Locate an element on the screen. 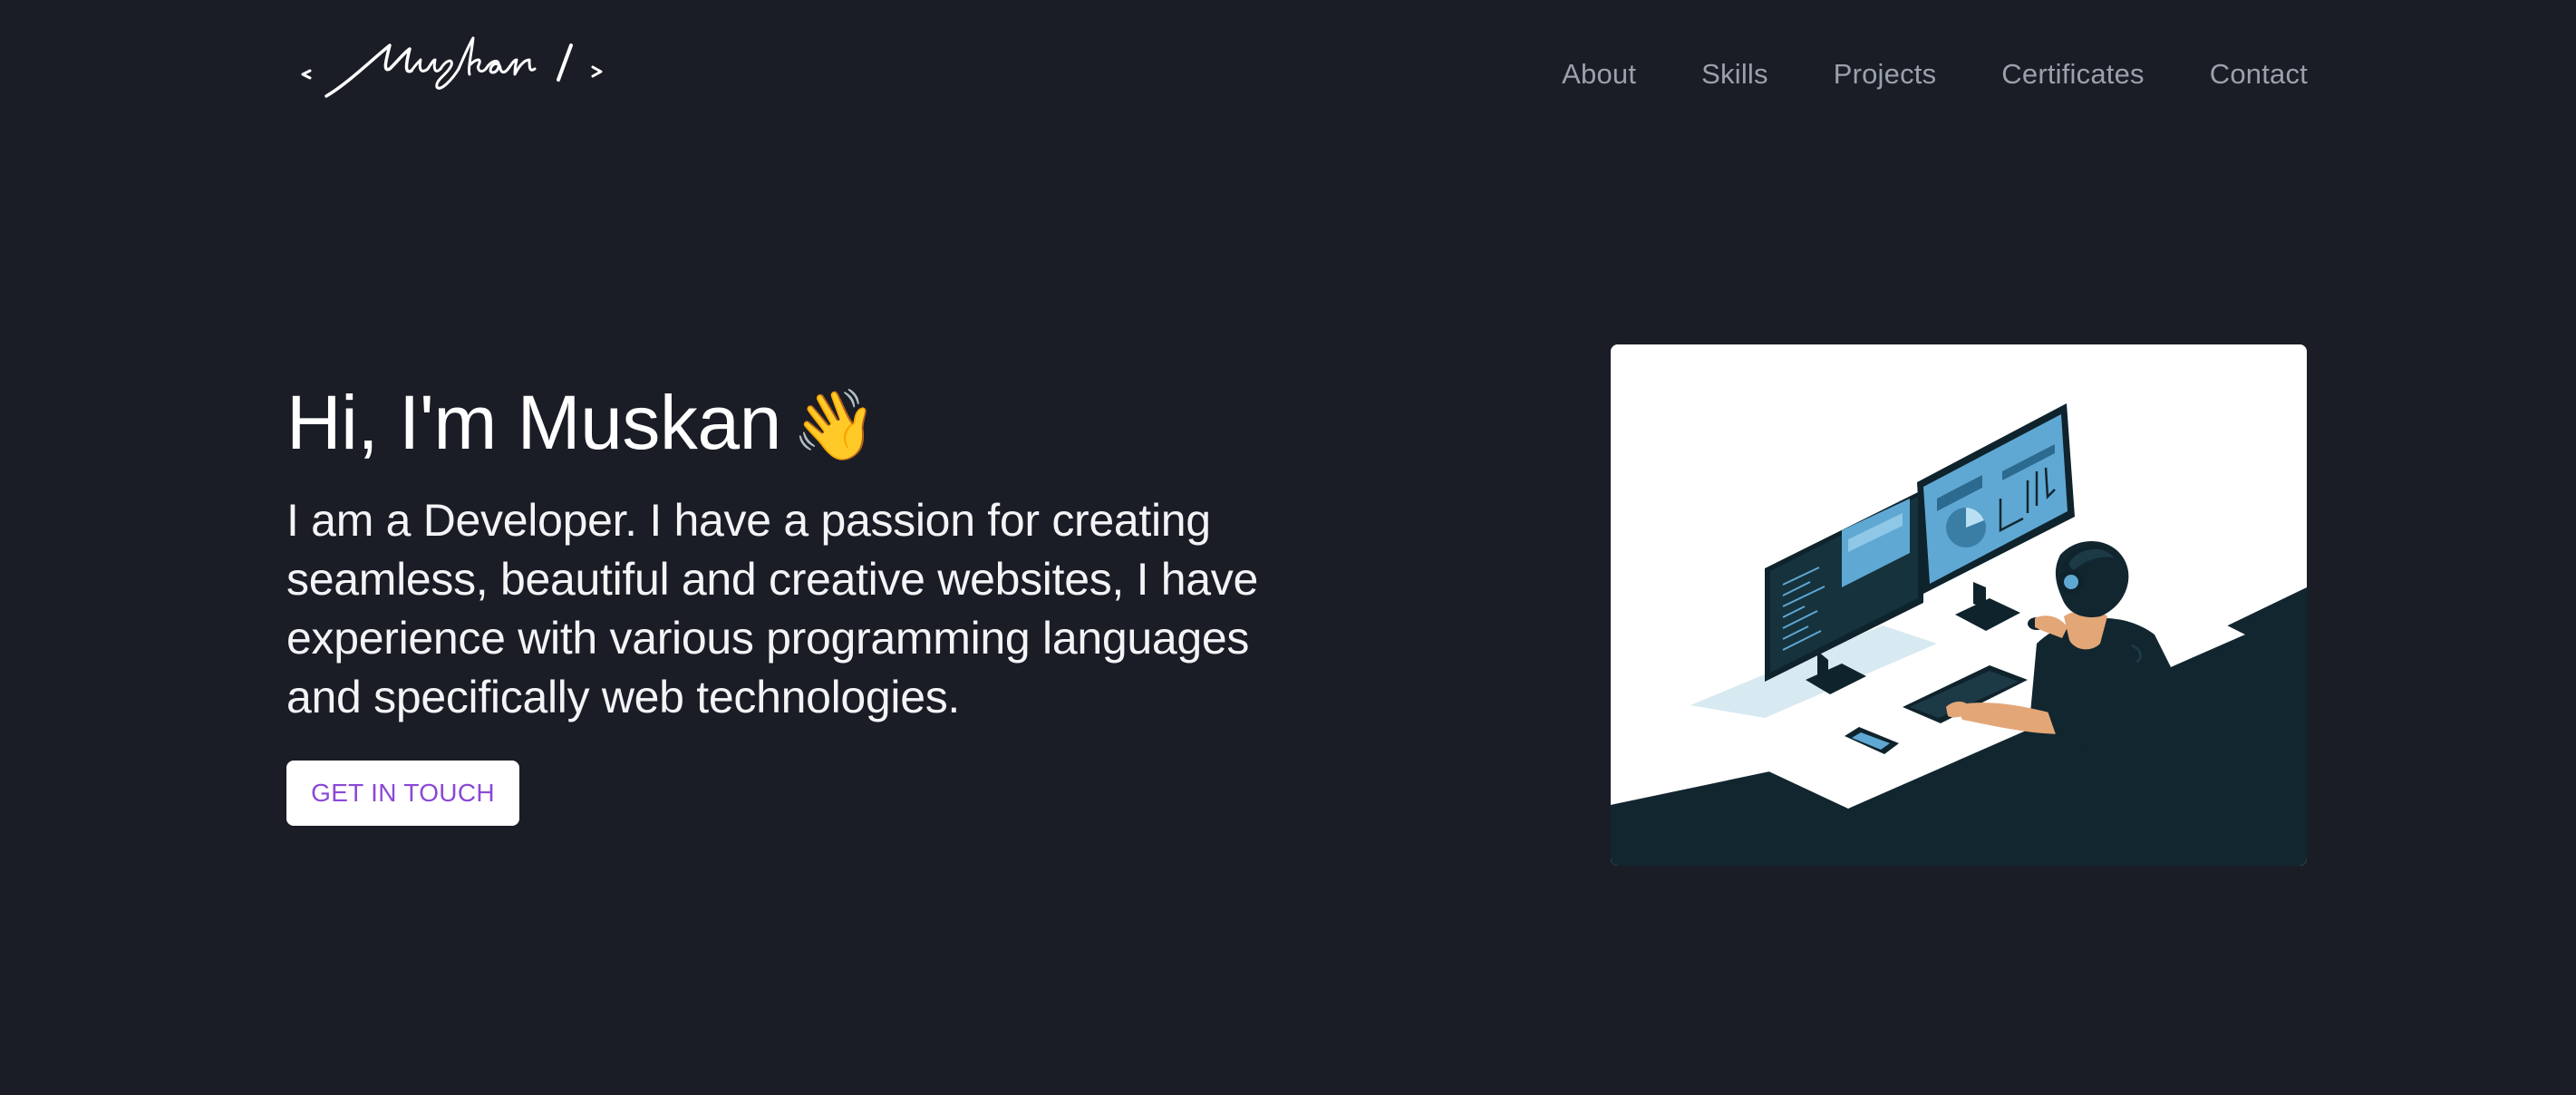 This screenshot has height=1095, width=2576. nav-certificates: Certificates is located at coordinates (2072, 74).